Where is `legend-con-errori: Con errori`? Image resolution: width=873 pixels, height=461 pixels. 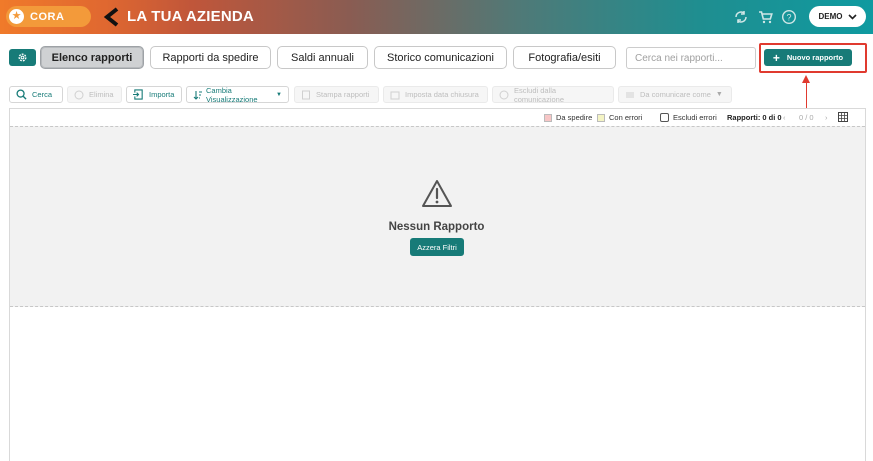 legend-con-errori: Con errori is located at coordinates (619, 117).